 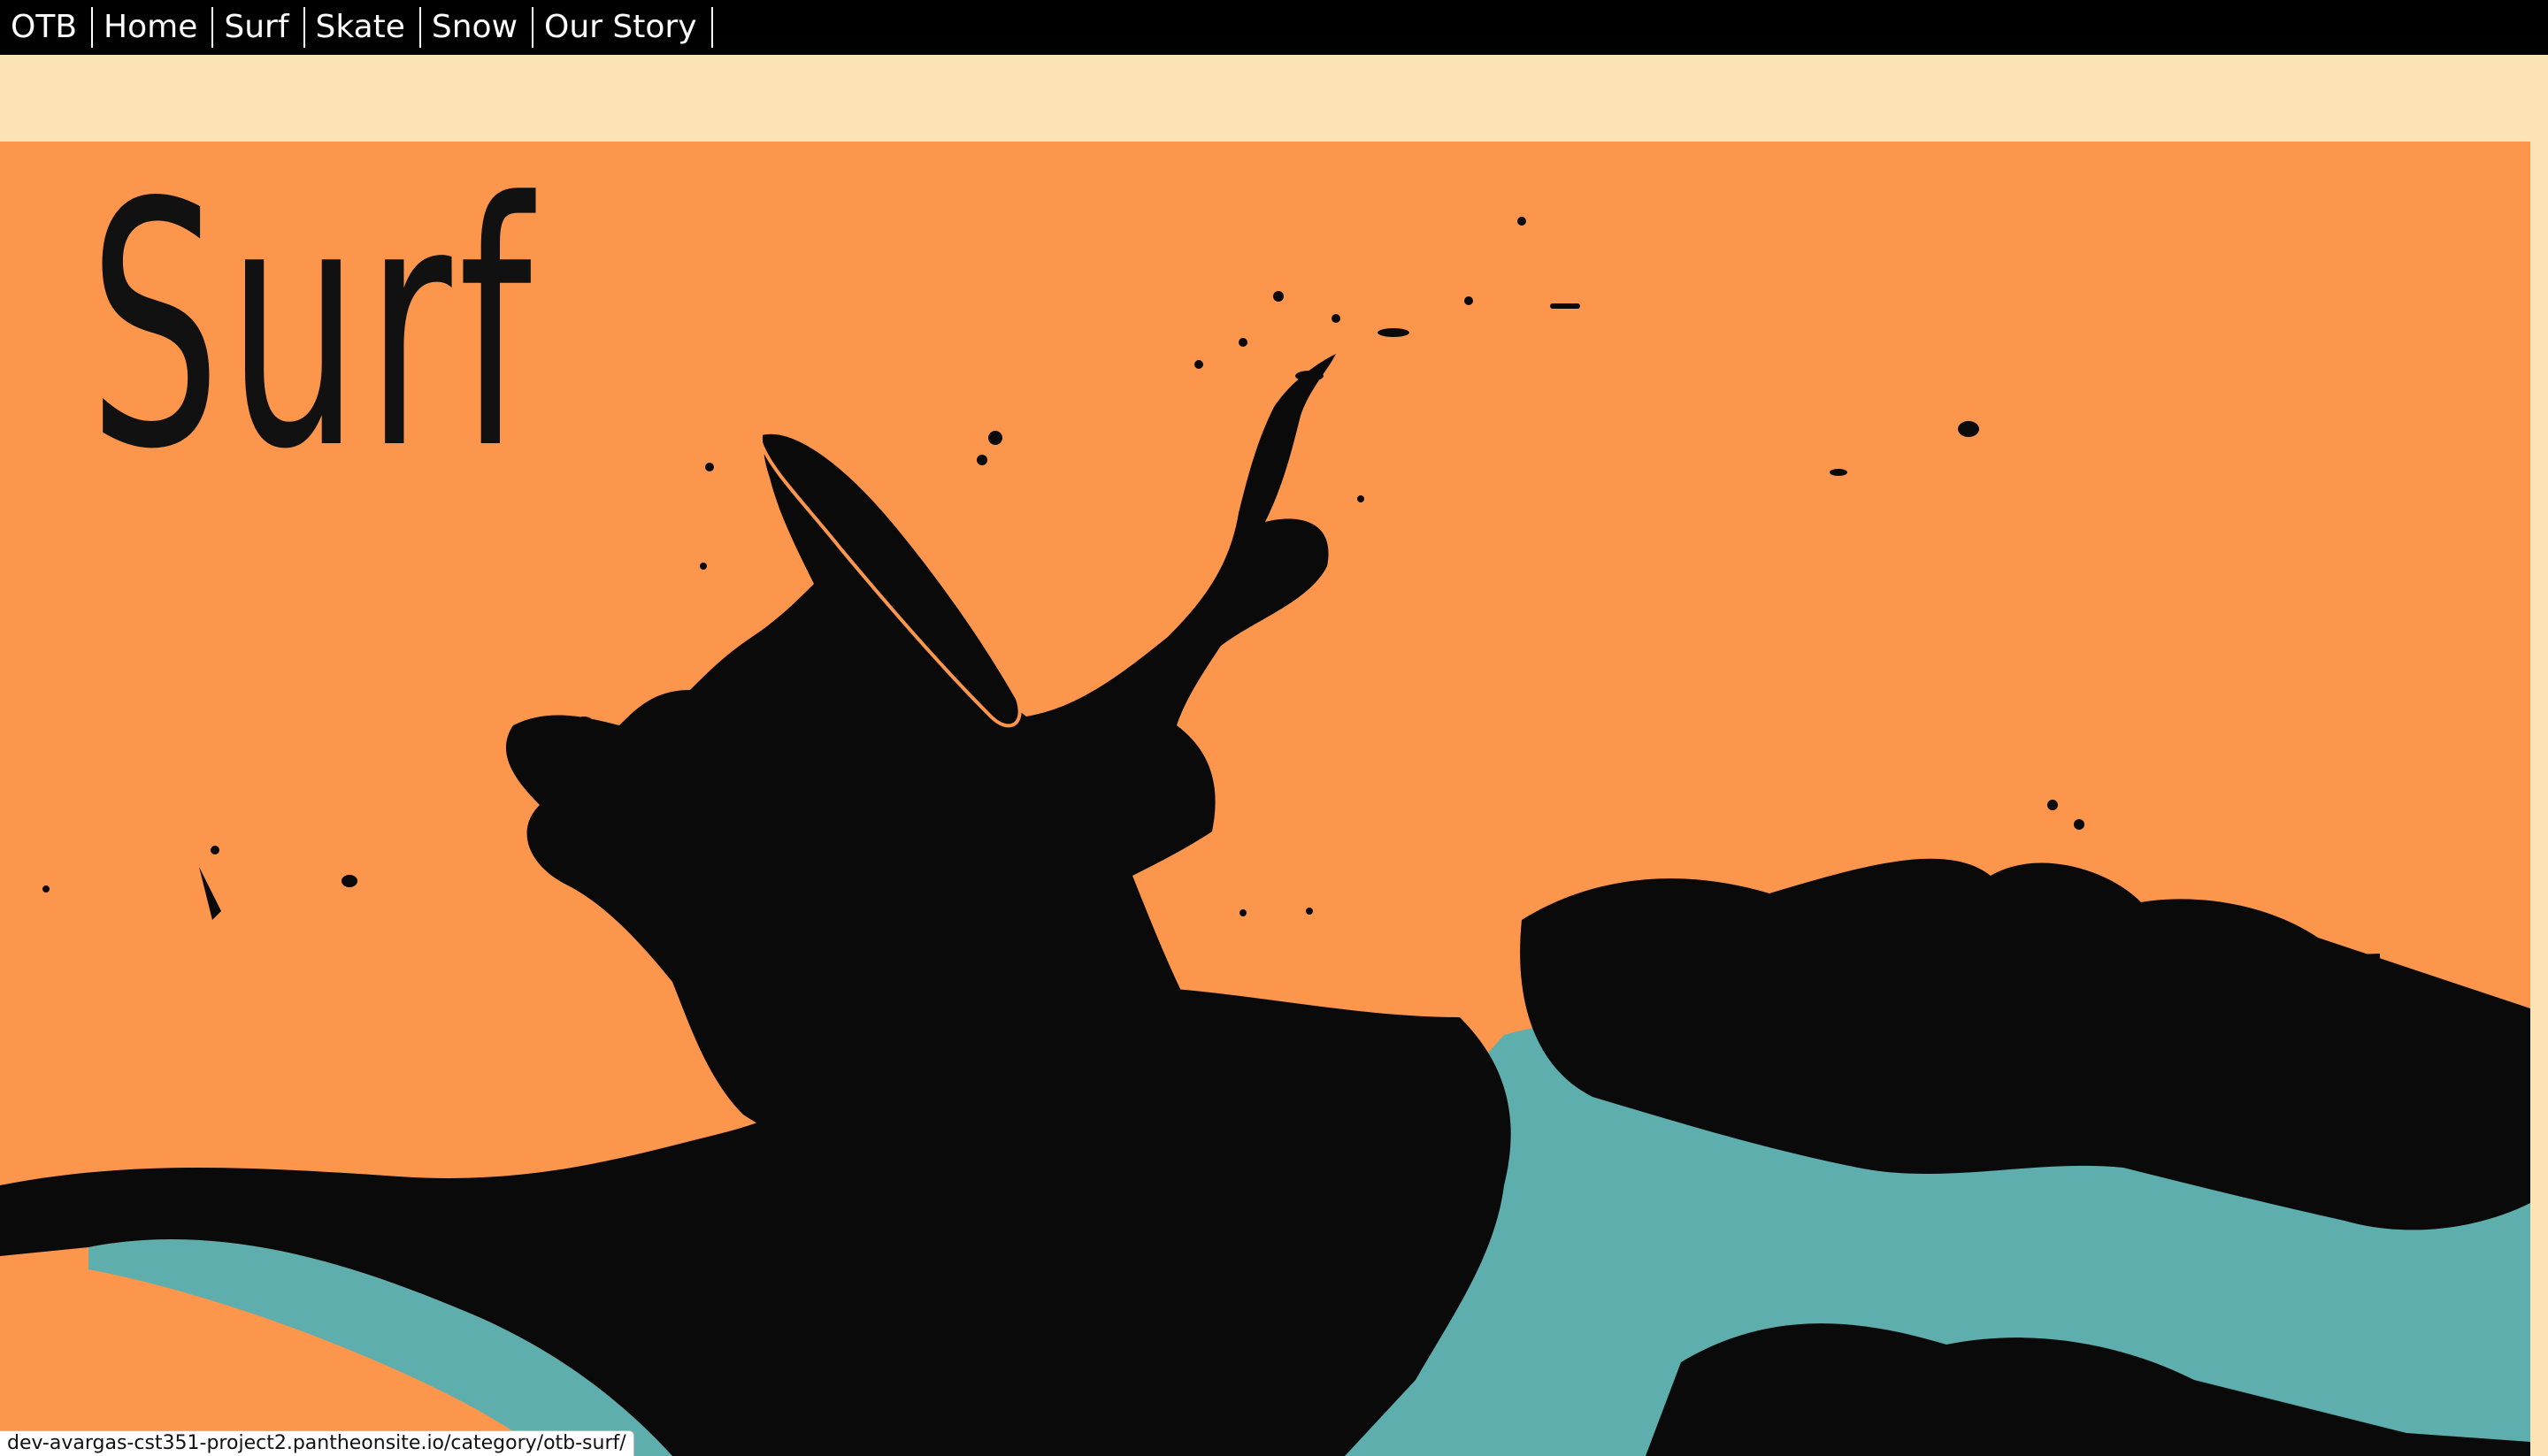 What do you see at coordinates (1274, 98) in the screenshot?
I see `header-spacer-band` at bounding box center [1274, 98].